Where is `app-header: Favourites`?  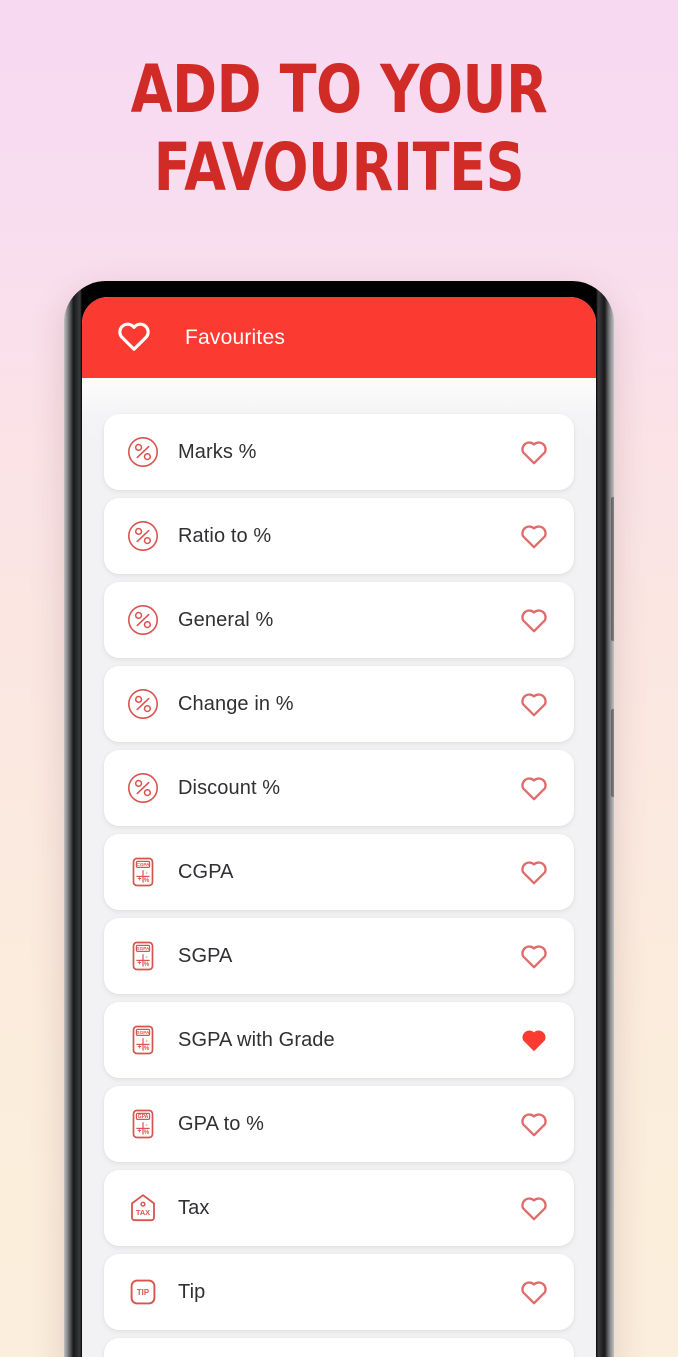
app-header: Favourites is located at coordinates (339, 337).